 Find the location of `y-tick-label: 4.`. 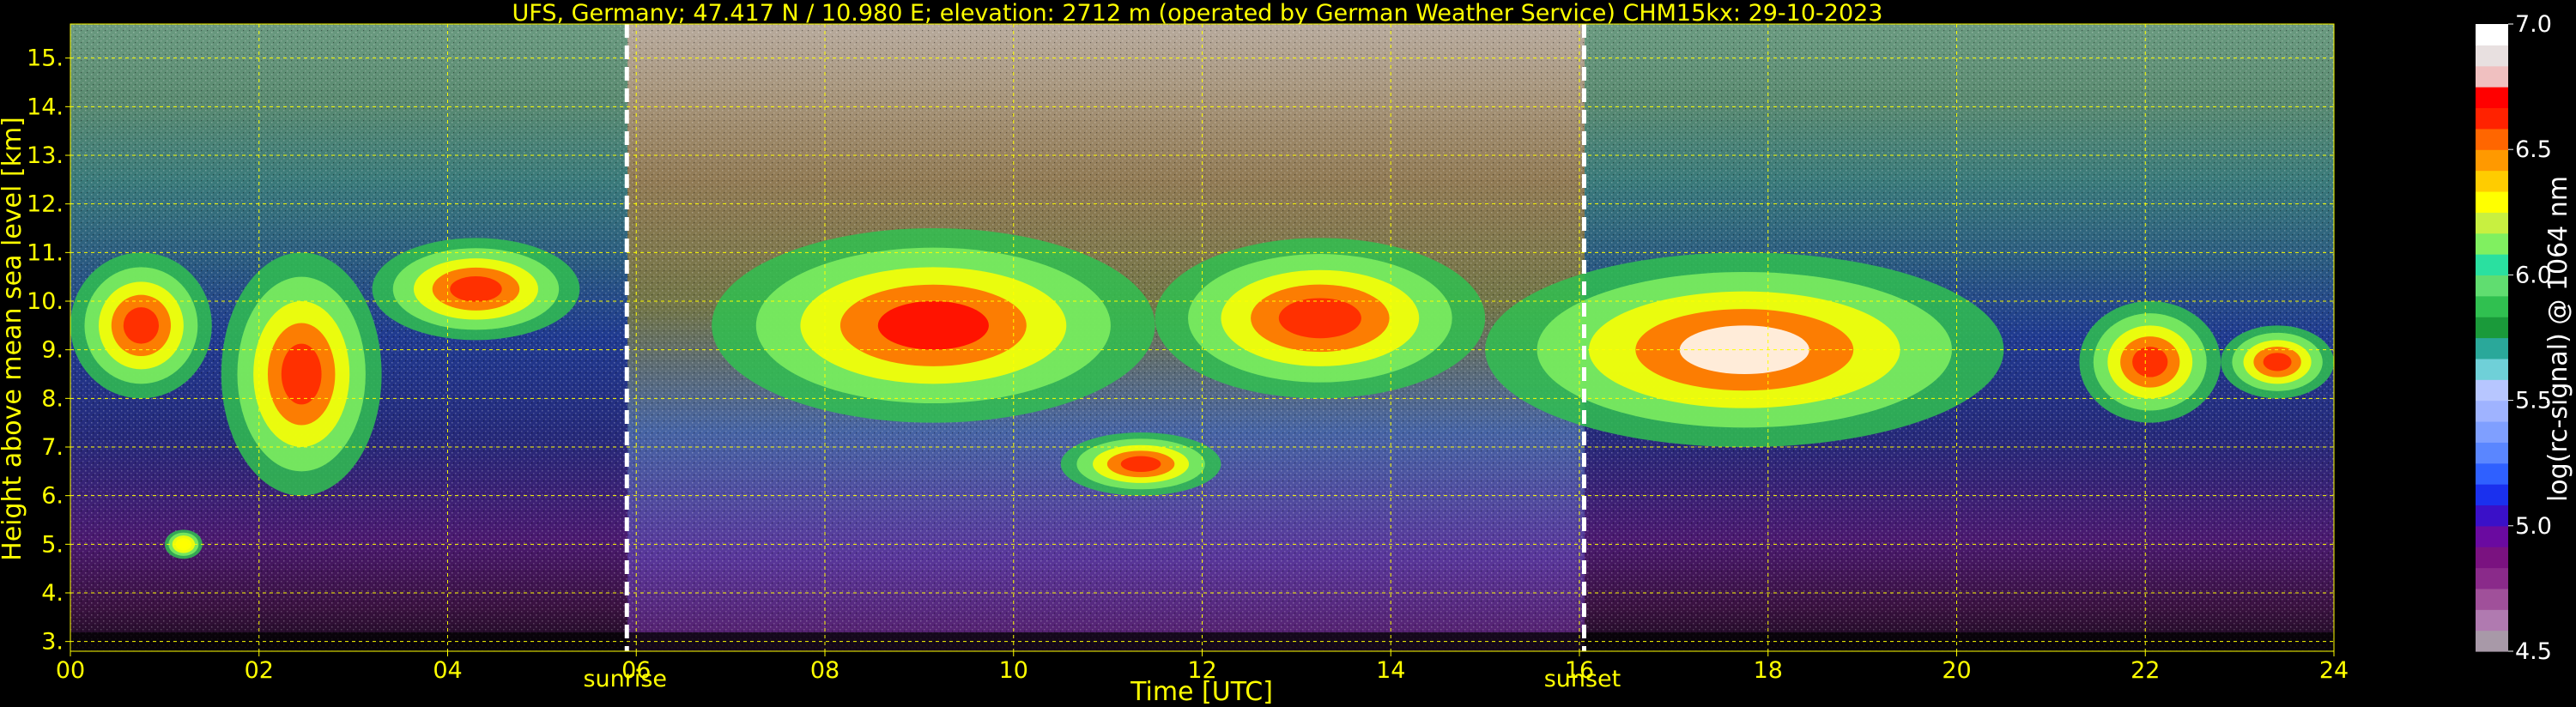

y-tick-label: 4. is located at coordinates (52, 593).